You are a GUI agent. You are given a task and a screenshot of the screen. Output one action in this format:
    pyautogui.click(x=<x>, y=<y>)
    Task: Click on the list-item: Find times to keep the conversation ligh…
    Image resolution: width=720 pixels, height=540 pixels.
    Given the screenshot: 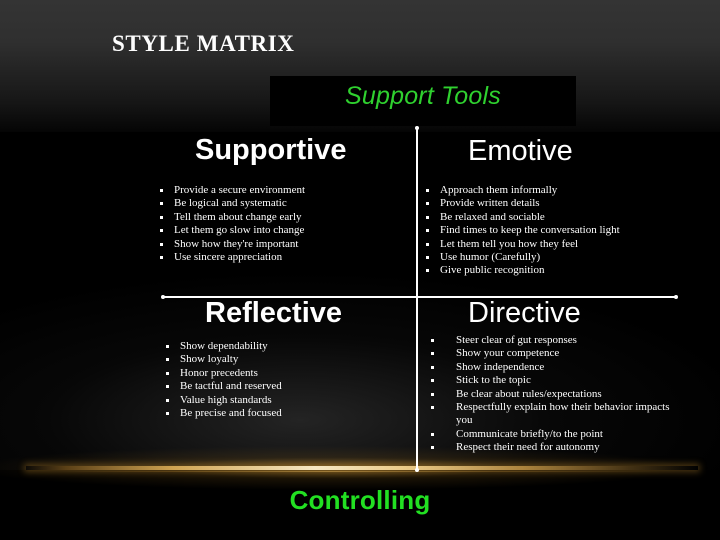 What is the action you would take?
    pyautogui.click(x=556, y=230)
    